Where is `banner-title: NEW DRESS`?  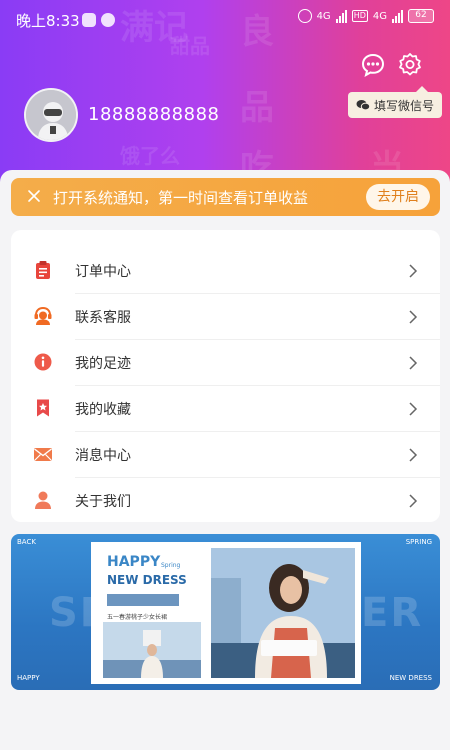
banner-title: NEW DRESS is located at coordinates (147, 580).